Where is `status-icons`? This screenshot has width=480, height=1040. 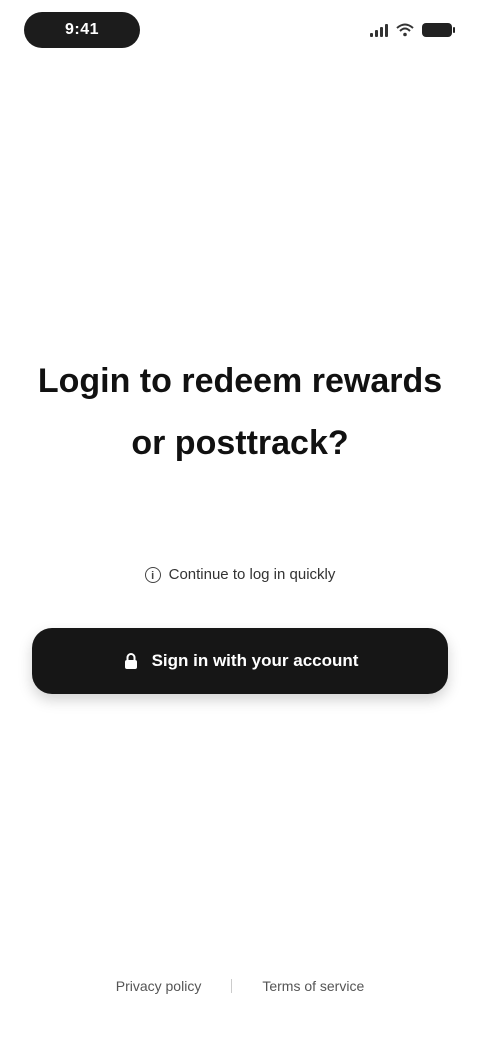
status-icons is located at coordinates (412, 30).